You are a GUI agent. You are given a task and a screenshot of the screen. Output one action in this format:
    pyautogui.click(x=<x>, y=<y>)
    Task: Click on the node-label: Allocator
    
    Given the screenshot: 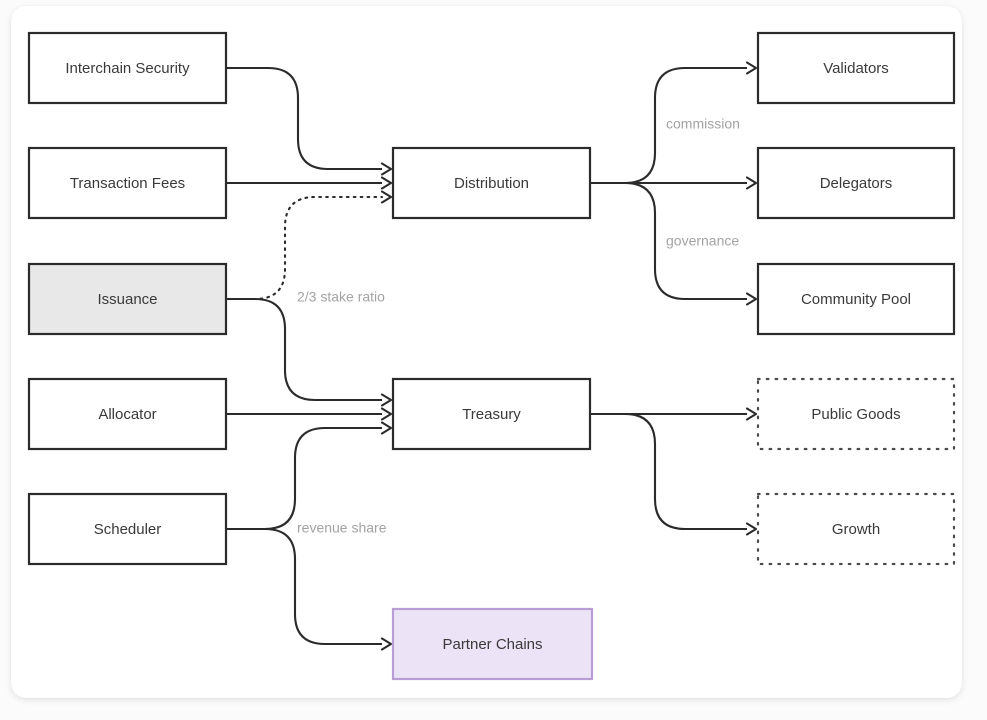 What is the action you would take?
    pyautogui.click(x=127, y=414)
    